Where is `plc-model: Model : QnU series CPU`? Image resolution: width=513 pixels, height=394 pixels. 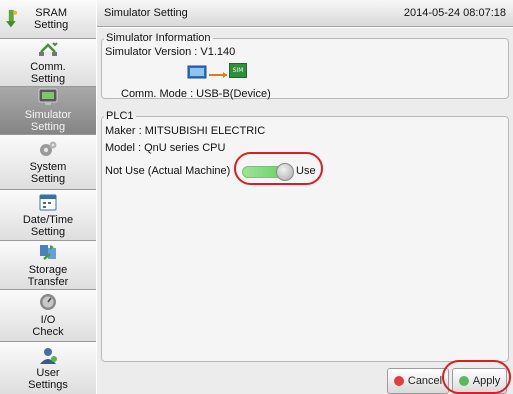 plc-model: Model : QnU series CPU is located at coordinates (165, 148).